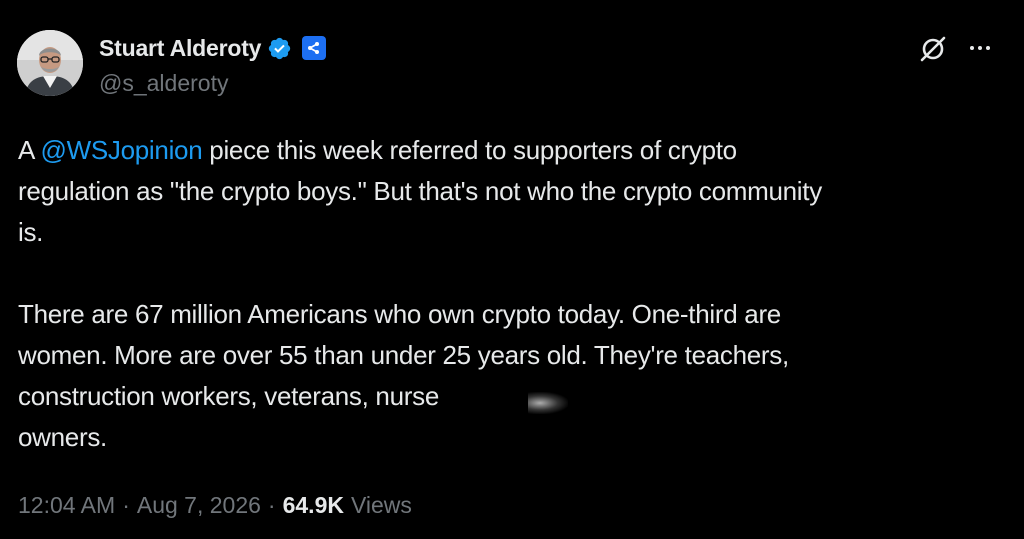  Describe the element at coordinates (933, 49) in the screenshot. I see `grok-icon` at that location.